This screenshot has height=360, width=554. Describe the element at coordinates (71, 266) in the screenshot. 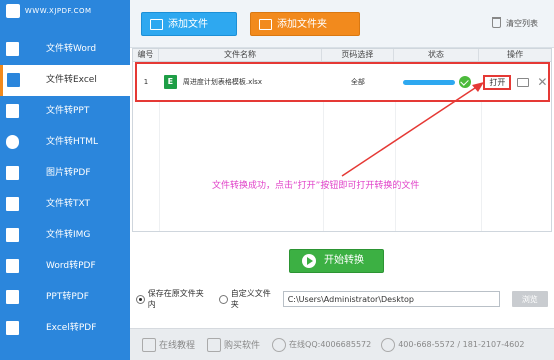

I see `sidebar-item-label: Word转PDF` at that location.